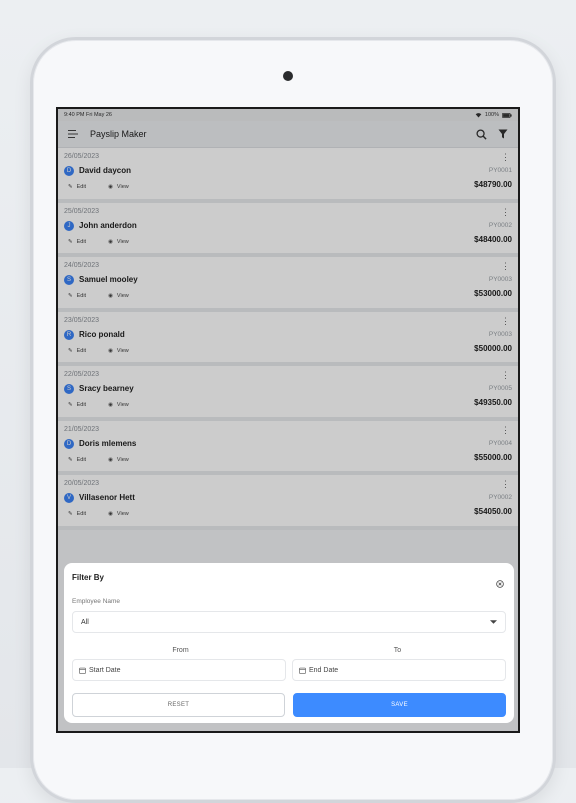 Image resolution: width=576 pixels, height=803 pixels. What do you see at coordinates (288, 76) in the screenshot?
I see `front-camera` at bounding box center [288, 76].